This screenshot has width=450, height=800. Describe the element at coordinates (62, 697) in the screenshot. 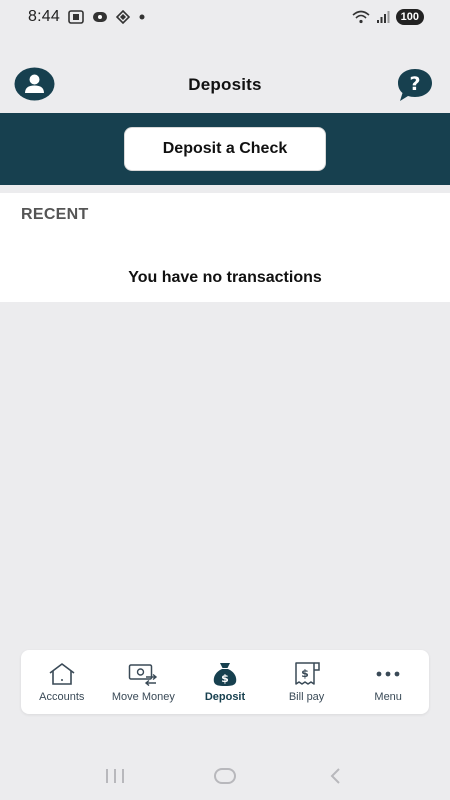

I see `nav-label-accounts: Accounts` at that location.